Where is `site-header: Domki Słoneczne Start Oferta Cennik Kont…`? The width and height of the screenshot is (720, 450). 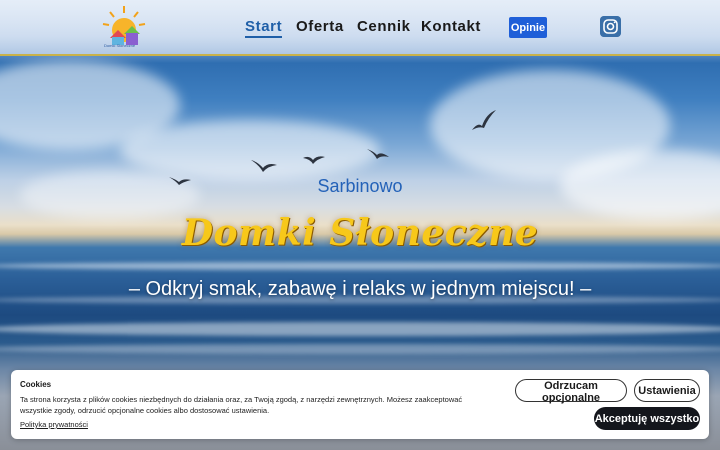 site-header: Domki Słoneczne Start Oferta Cennik Kont… is located at coordinates (360, 28).